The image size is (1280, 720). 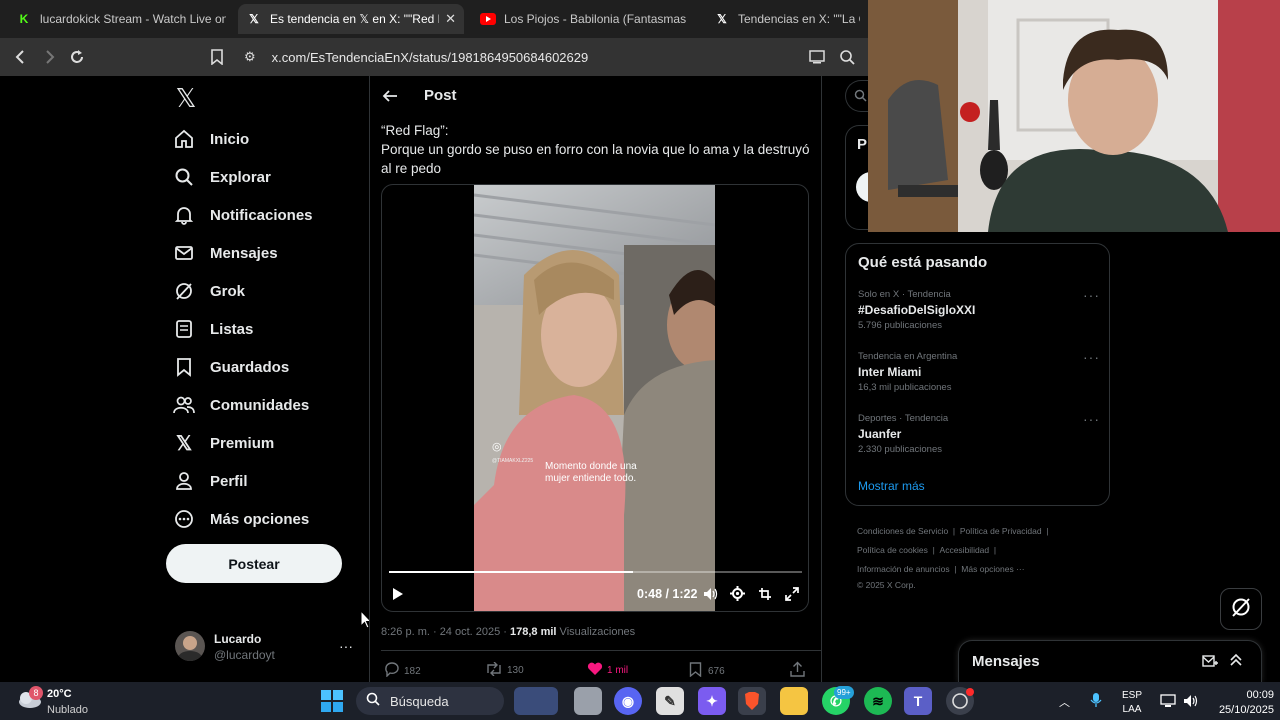 I want to click on avatar, so click(x=190, y=646).